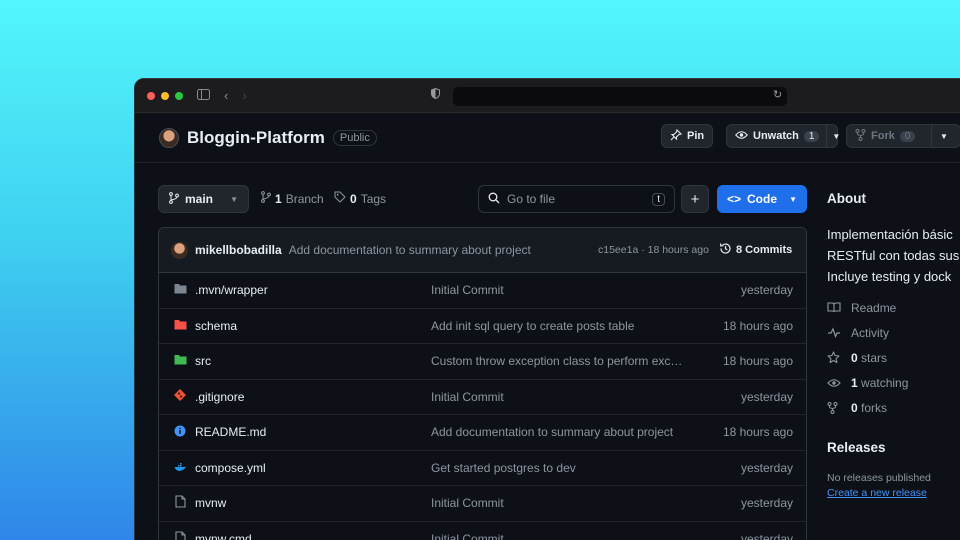 The image size is (960, 540). I want to click on file-commit-date: 18 hours ago, so click(757, 432).